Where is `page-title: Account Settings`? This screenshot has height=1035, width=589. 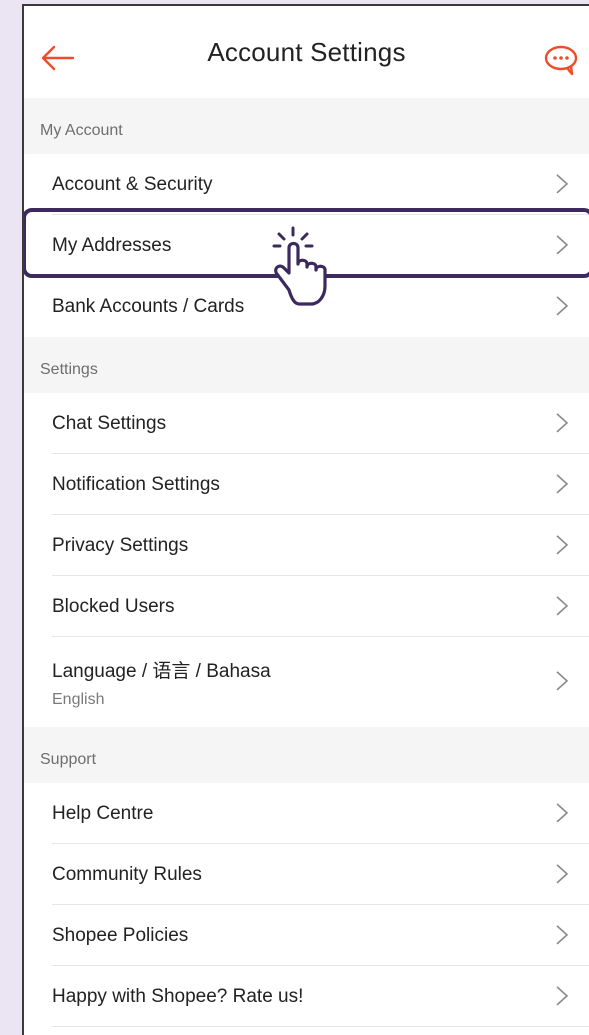
page-title: Account Settings is located at coordinates (306, 51).